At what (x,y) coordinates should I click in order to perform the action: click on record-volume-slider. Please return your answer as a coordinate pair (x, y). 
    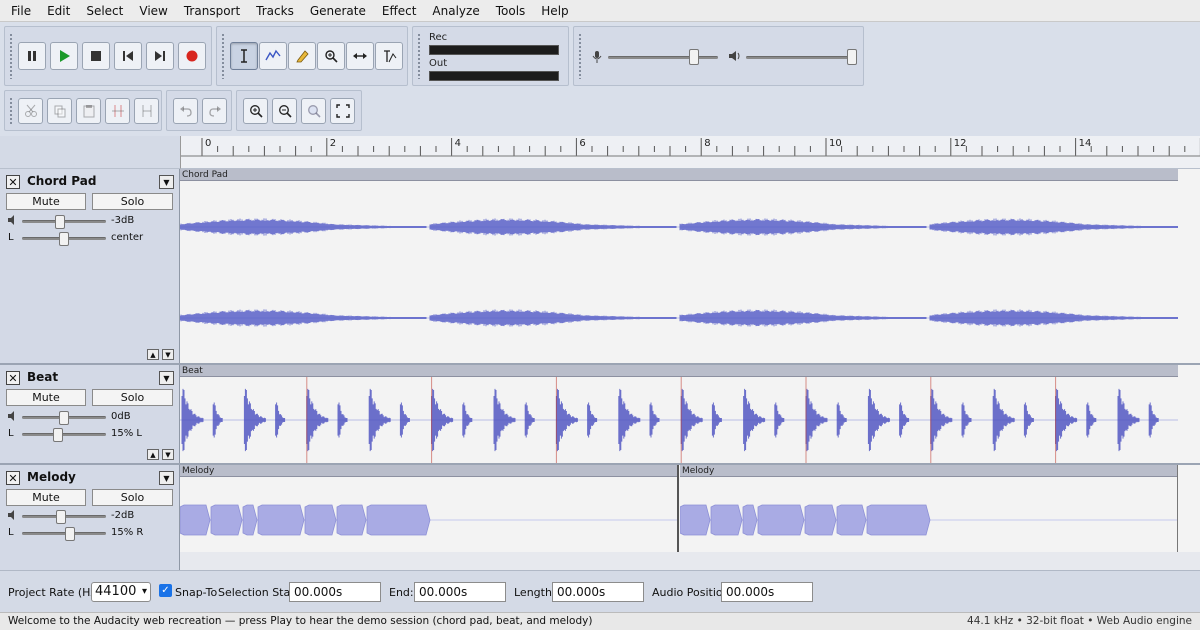
    Looking at the image, I should click on (693, 57).